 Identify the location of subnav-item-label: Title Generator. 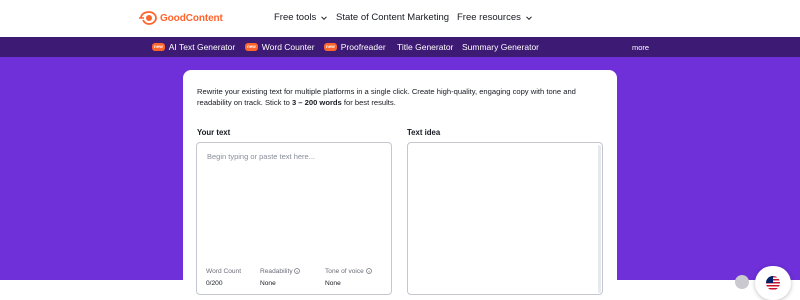
(425, 47).